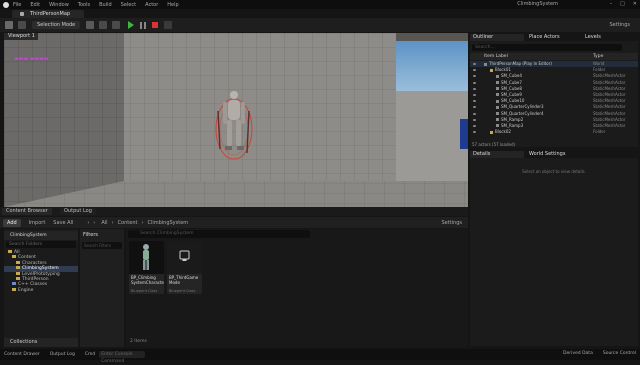 Image resolution: width=640 pixels, height=365 pixels. What do you see at coordinates (172, 5) in the screenshot?
I see `menu-help: Help` at bounding box center [172, 5].